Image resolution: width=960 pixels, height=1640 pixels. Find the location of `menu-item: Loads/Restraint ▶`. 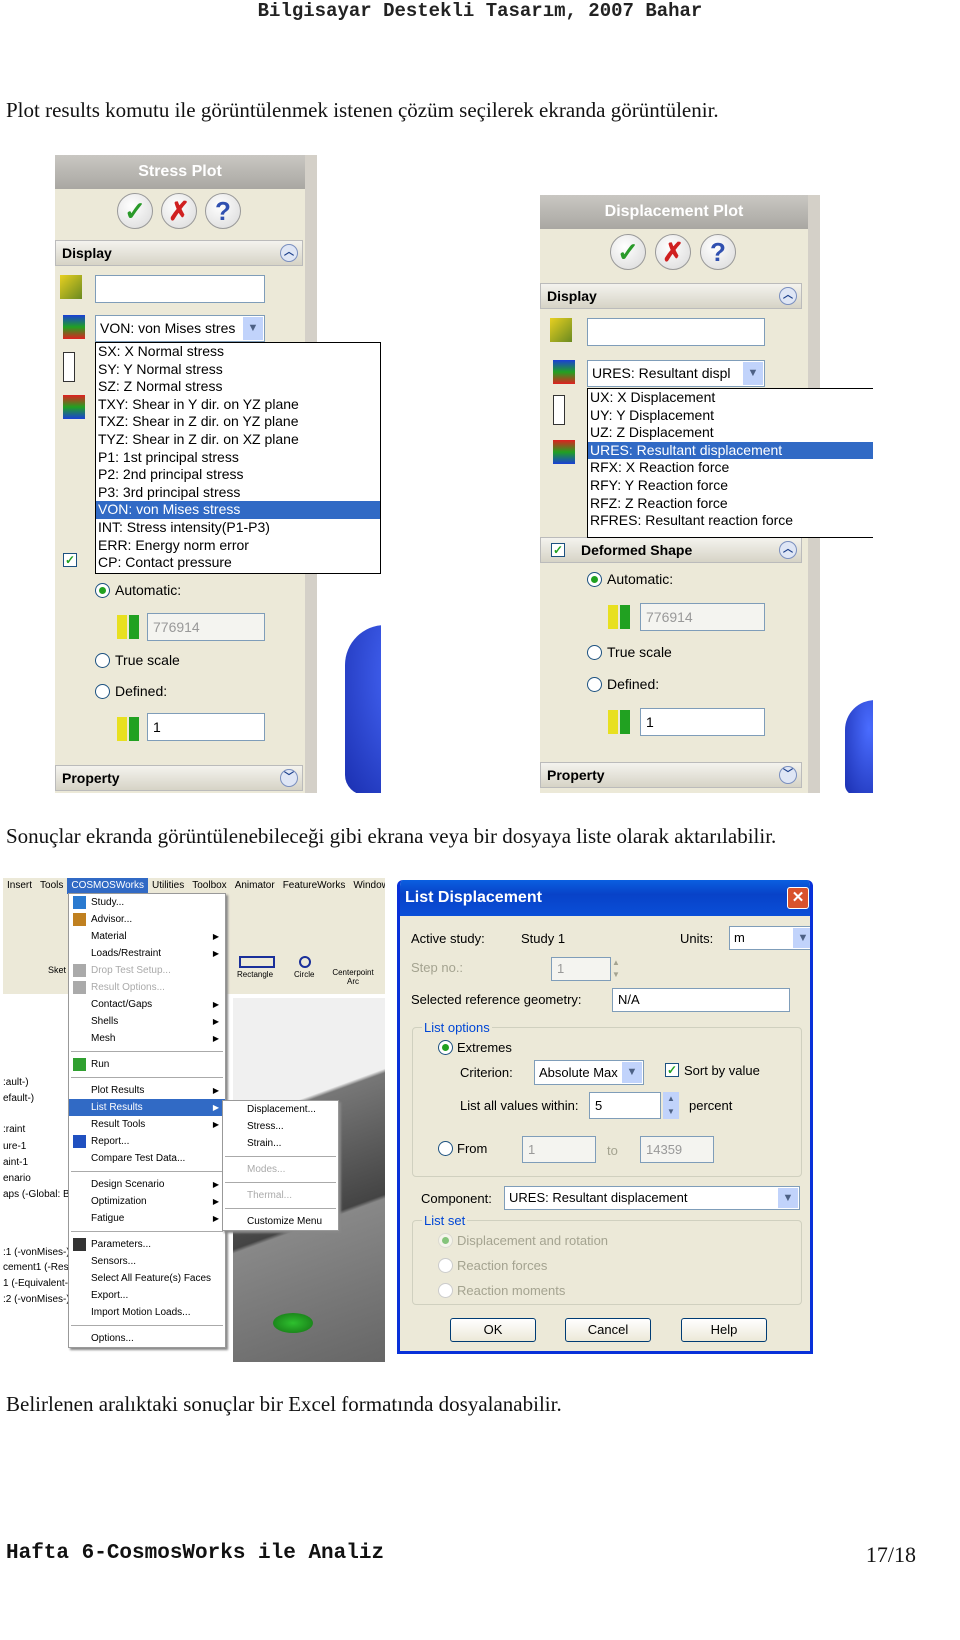

menu-item: Loads/Restraint ▶ is located at coordinates (147, 953).